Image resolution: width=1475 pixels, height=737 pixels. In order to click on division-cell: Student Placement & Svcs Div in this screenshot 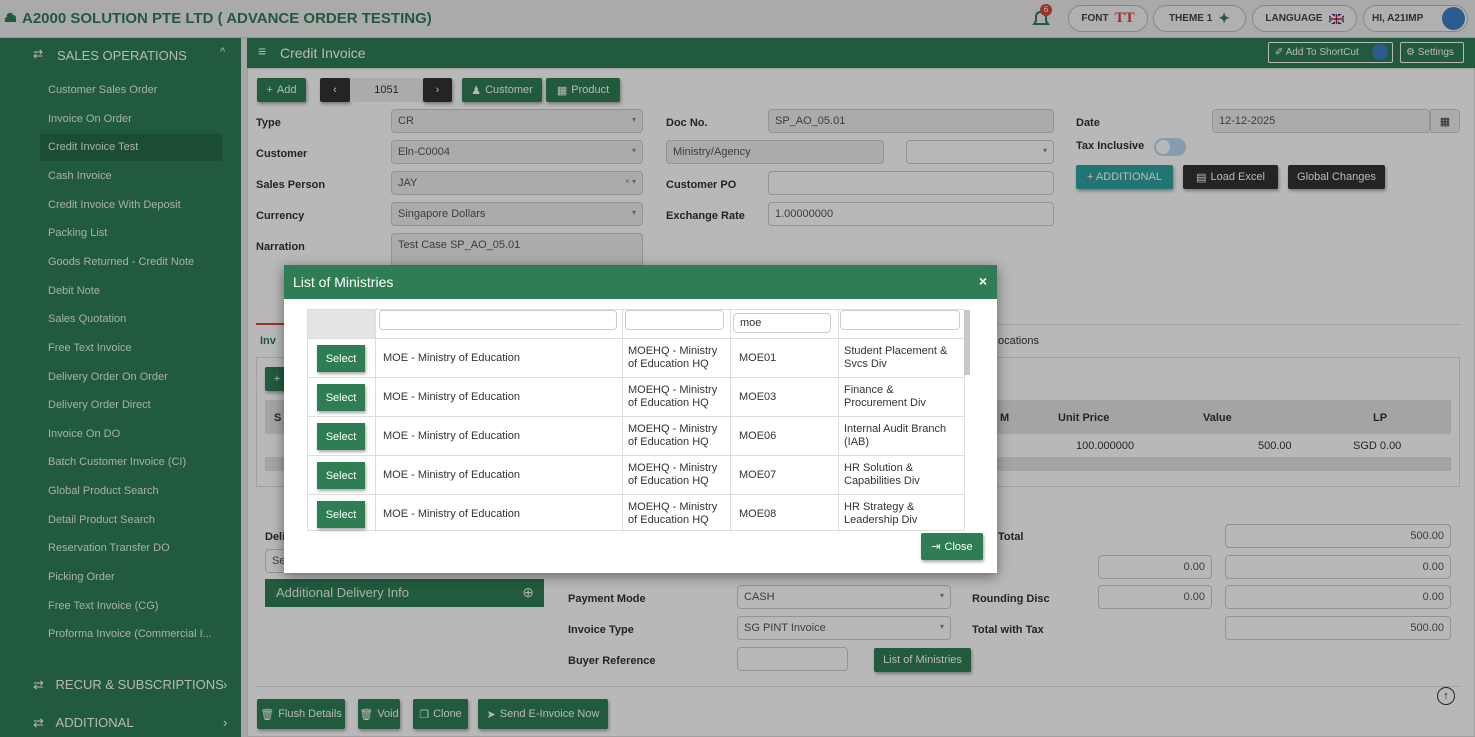, I will do `click(896, 357)`.